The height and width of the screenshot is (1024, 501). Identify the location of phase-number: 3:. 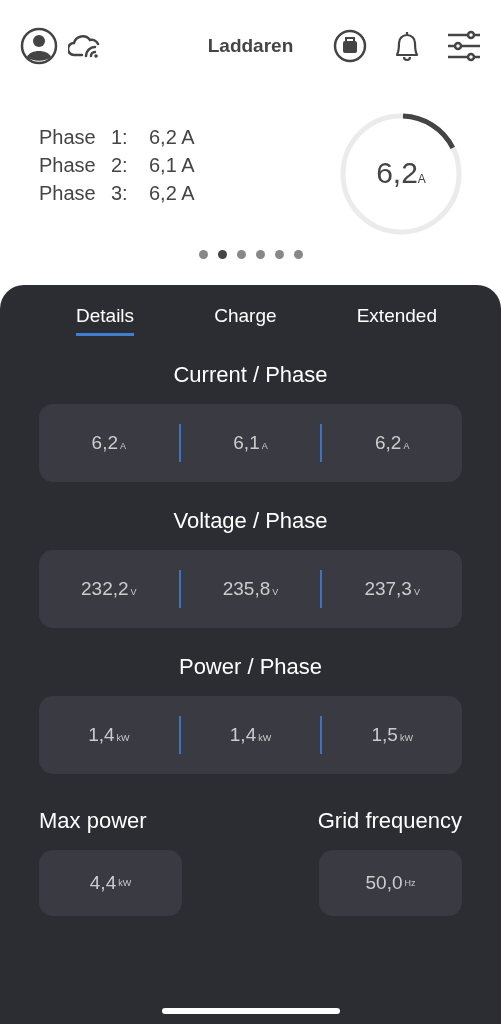
(120, 193).